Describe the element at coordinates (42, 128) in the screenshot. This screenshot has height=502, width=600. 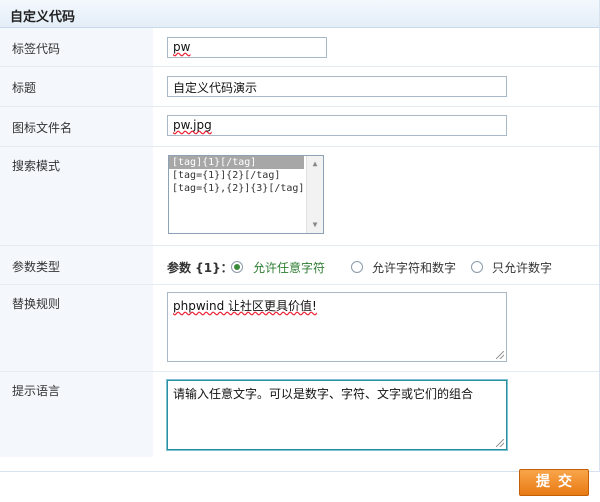
I see `icon-file-label: 图标文件名` at that location.